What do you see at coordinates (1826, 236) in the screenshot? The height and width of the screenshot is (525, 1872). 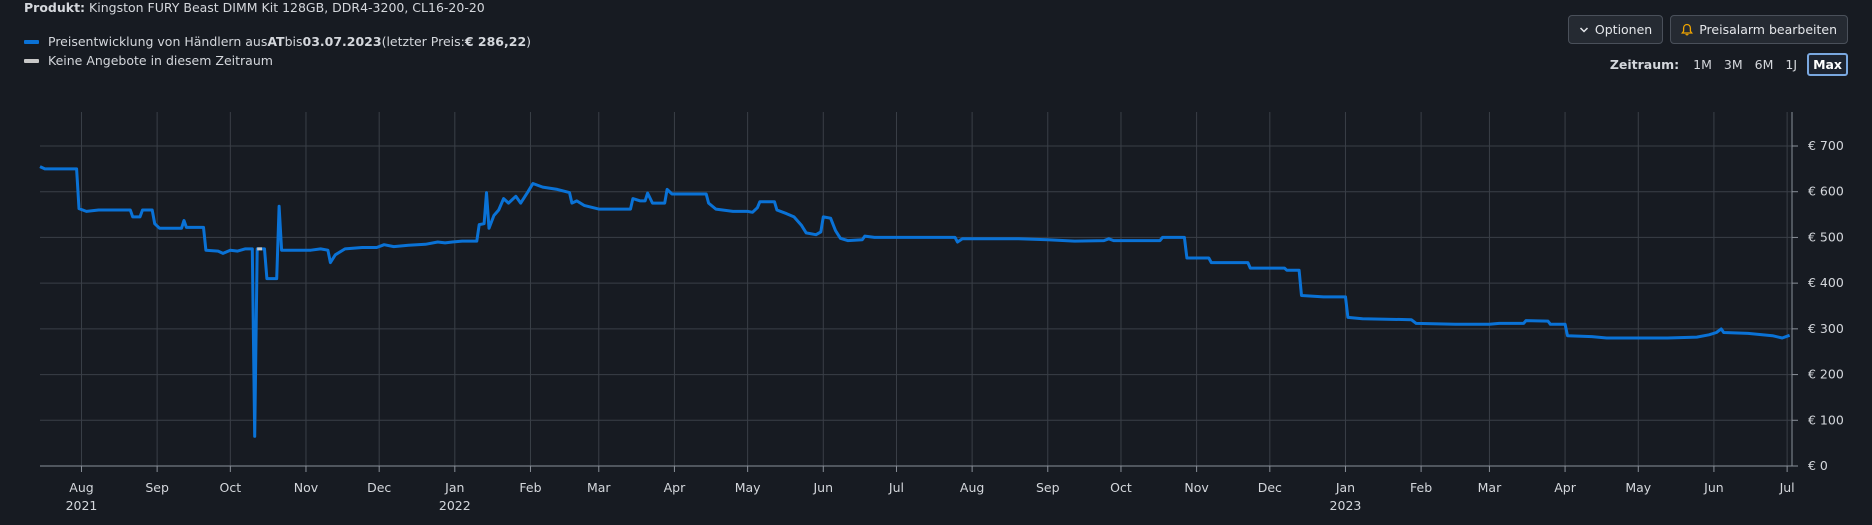 I see `y-tick-label: € 500` at bounding box center [1826, 236].